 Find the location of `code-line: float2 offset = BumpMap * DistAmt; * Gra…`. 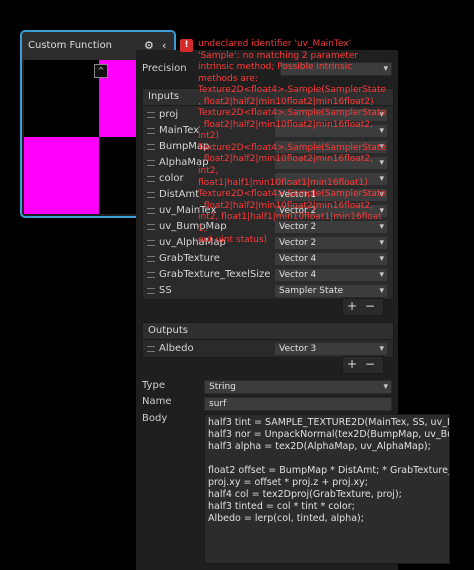

code-line: float2 offset = BumpMap * DistAmt; * Gra… is located at coordinates (329, 470).